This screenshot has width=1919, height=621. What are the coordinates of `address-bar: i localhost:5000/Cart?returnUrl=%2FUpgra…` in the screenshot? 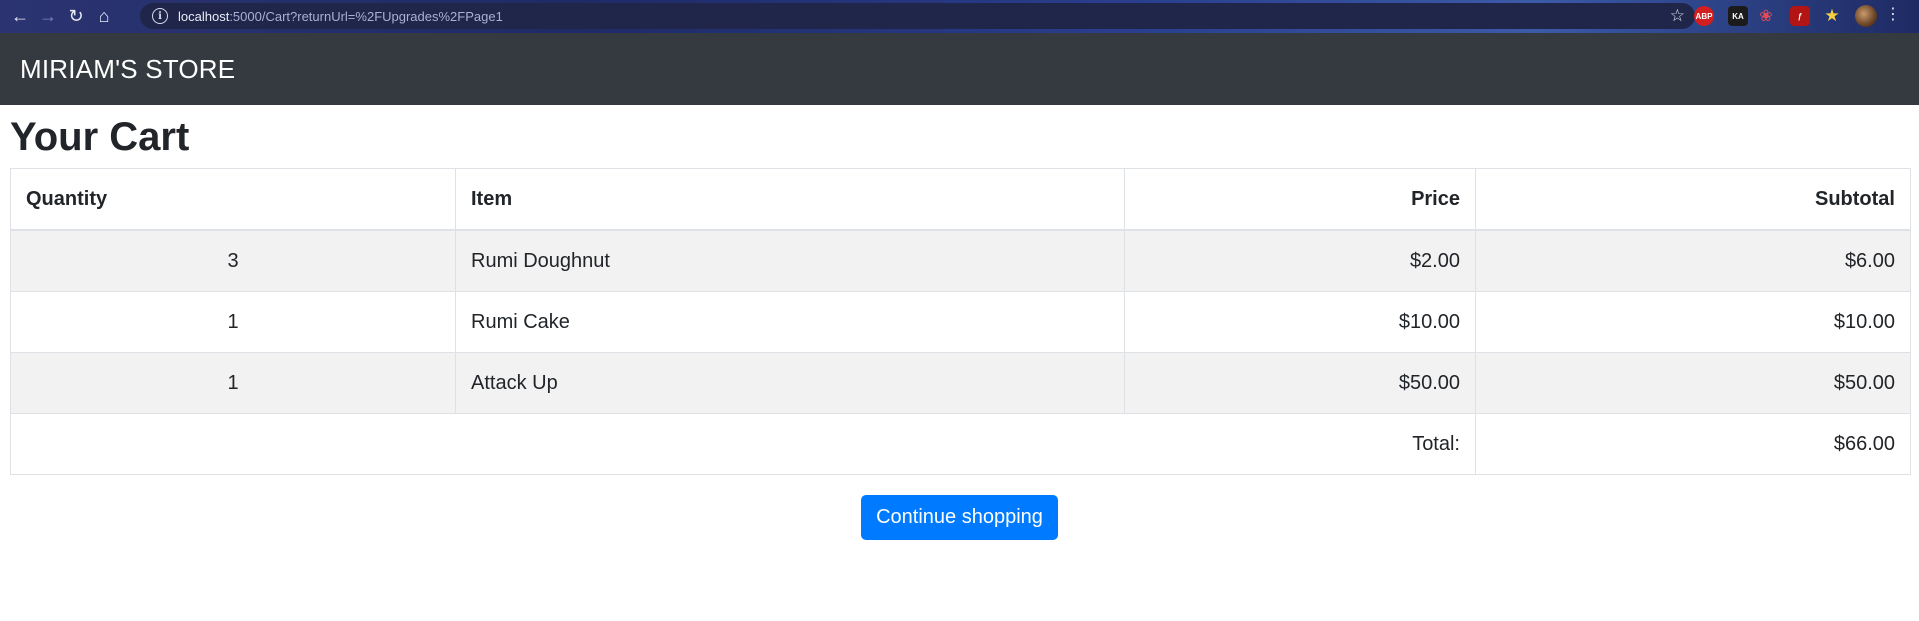 It's located at (917, 16).